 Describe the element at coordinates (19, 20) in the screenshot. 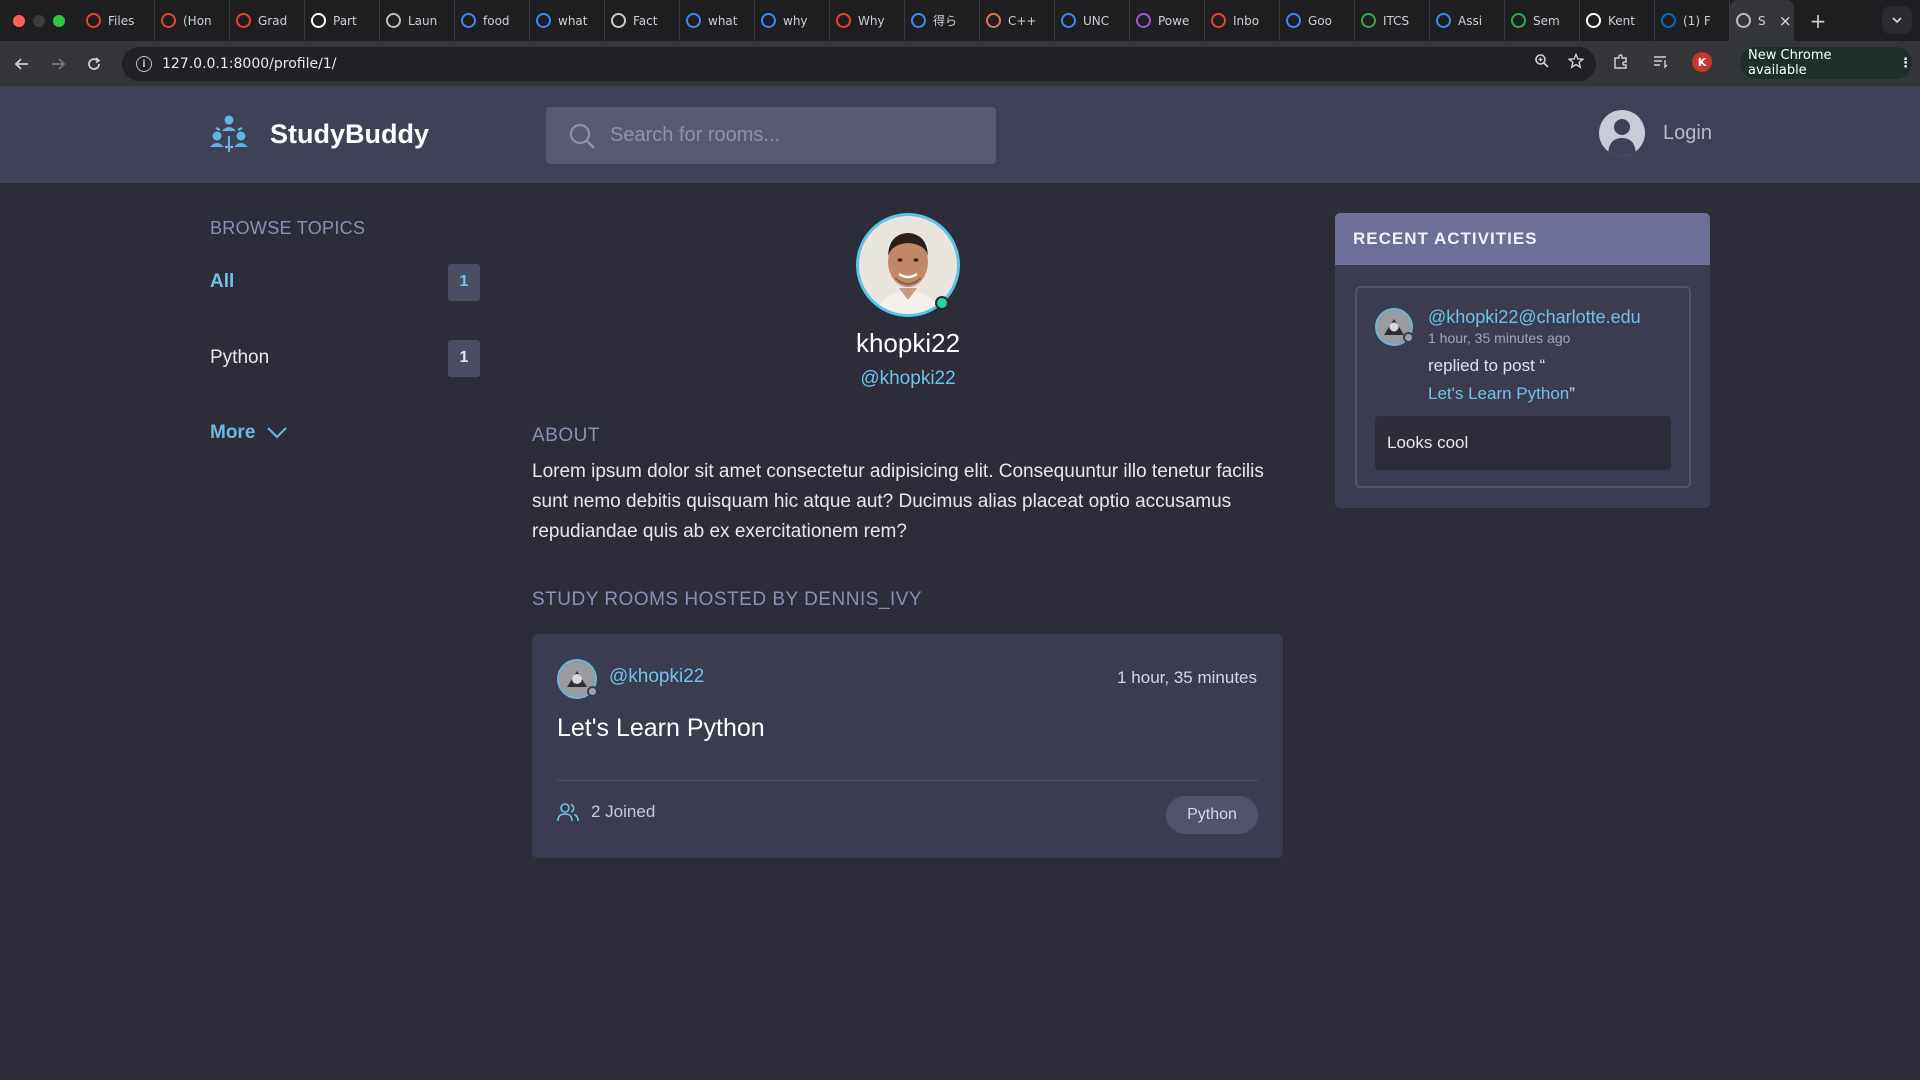

I see `close-window-button` at that location.